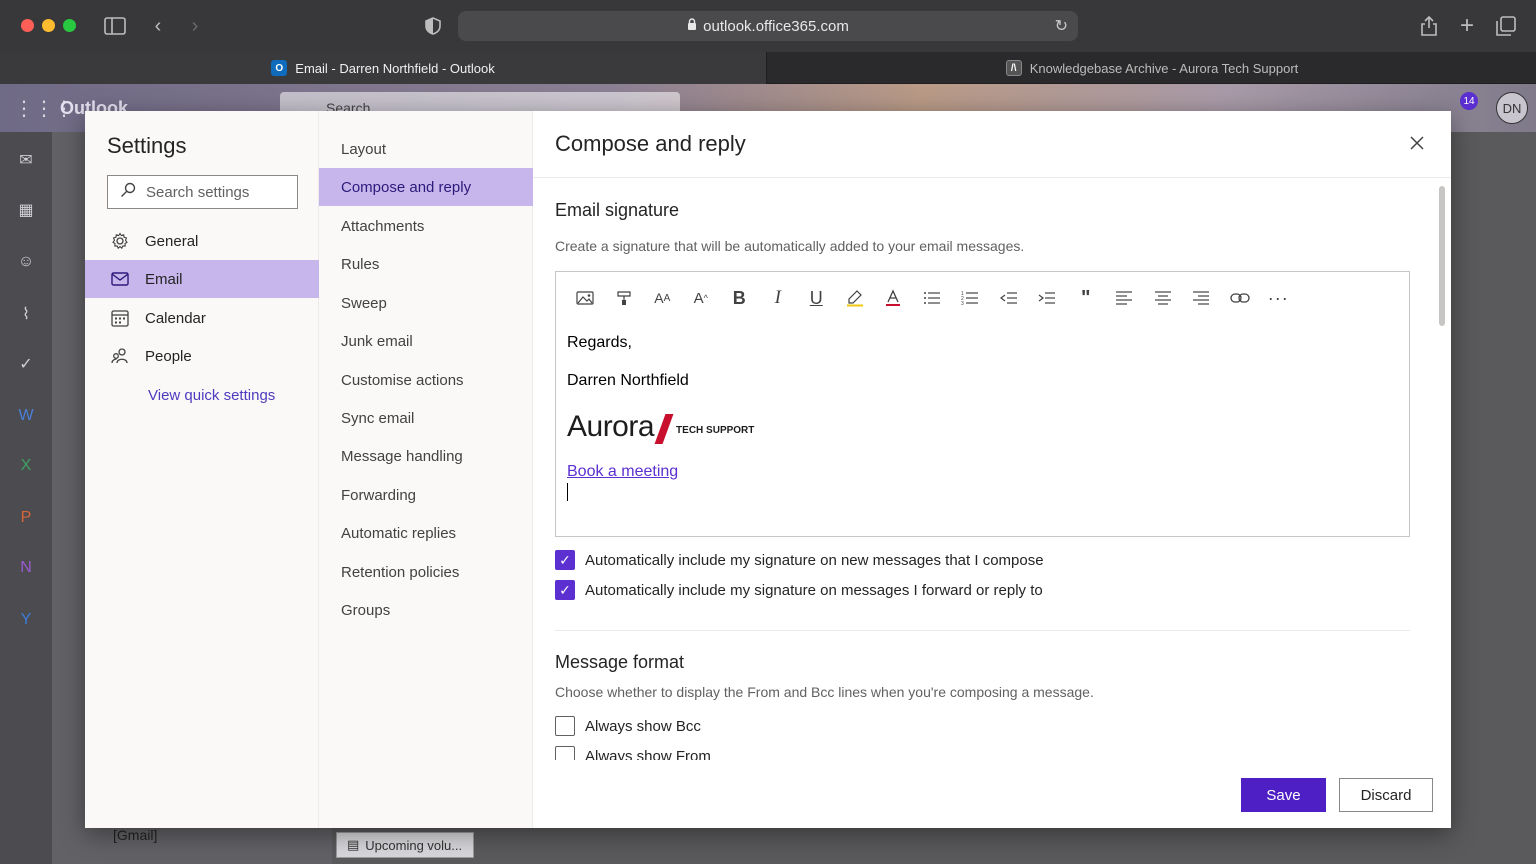 The width and height of the screenshot is (1536, 864). What do you see at coordinates (970, 298) in the screenshot?
I see `numbering-icon: 123` at bounding box center [970, 298].